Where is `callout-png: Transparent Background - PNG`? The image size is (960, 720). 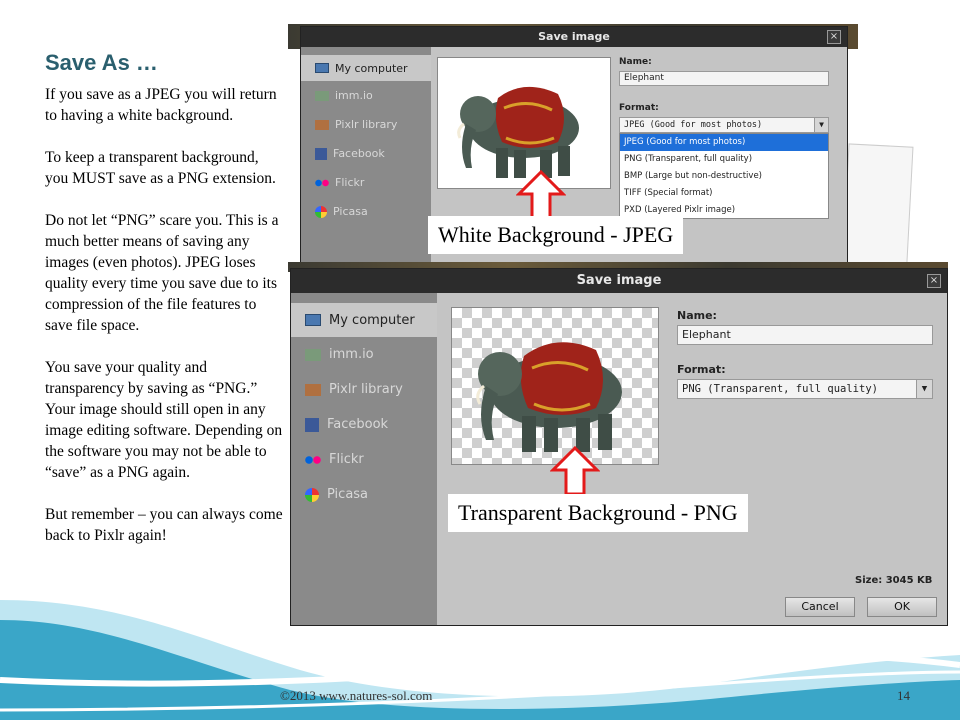
callout-png: Transparent Background - PNG is located at coordinates (598, 513).